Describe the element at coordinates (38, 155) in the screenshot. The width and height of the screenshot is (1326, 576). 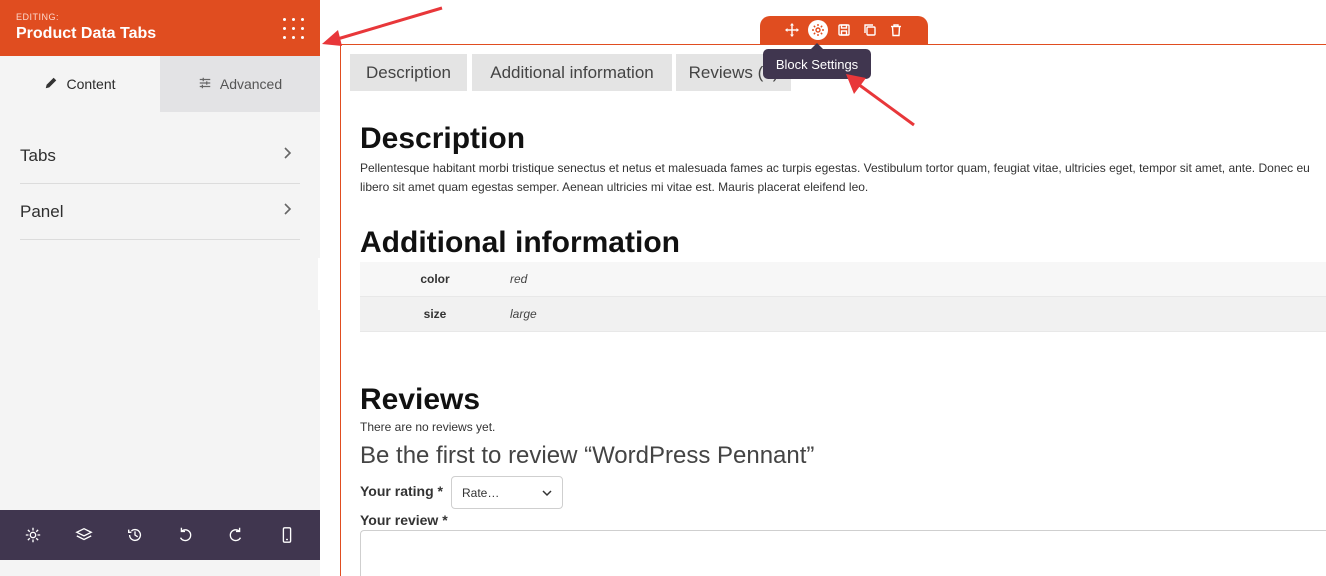
I see `section-tabs-label: Tabs` at that location.